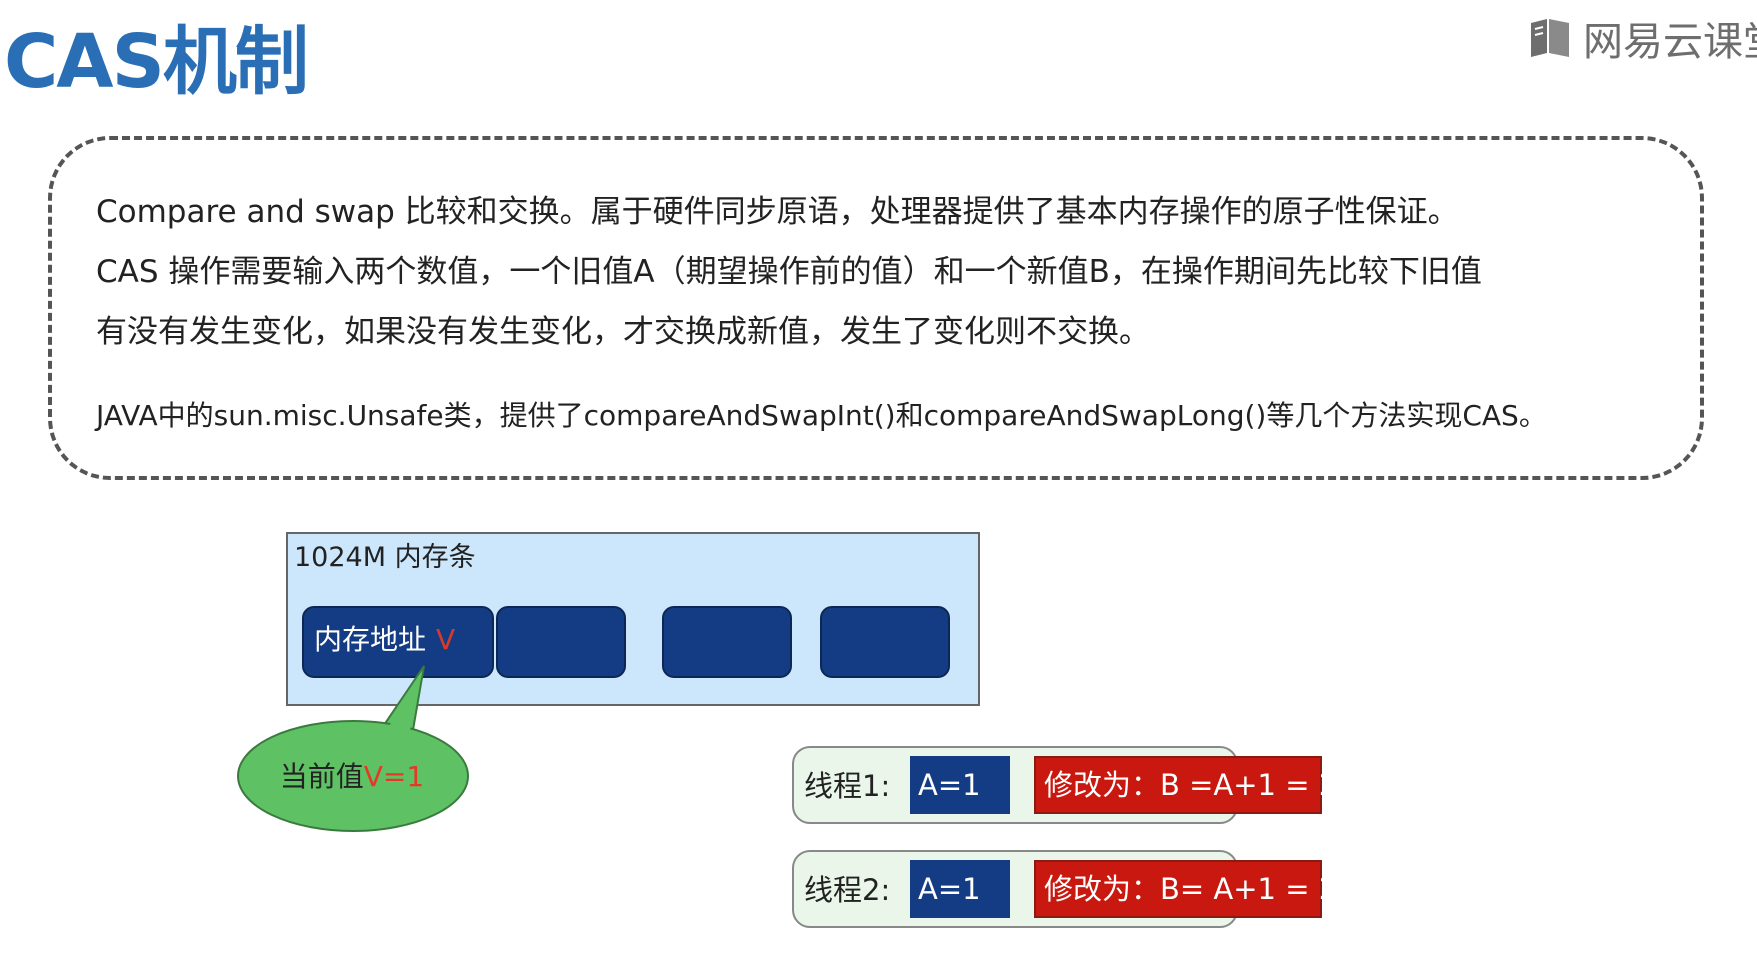 Image resolution: width=1757 pixels, height=953 pixels. What do you see at coordinates (847, 786) in the screenshot?
I see `thread-label: 线程1:` at bounding box center [847, 786].